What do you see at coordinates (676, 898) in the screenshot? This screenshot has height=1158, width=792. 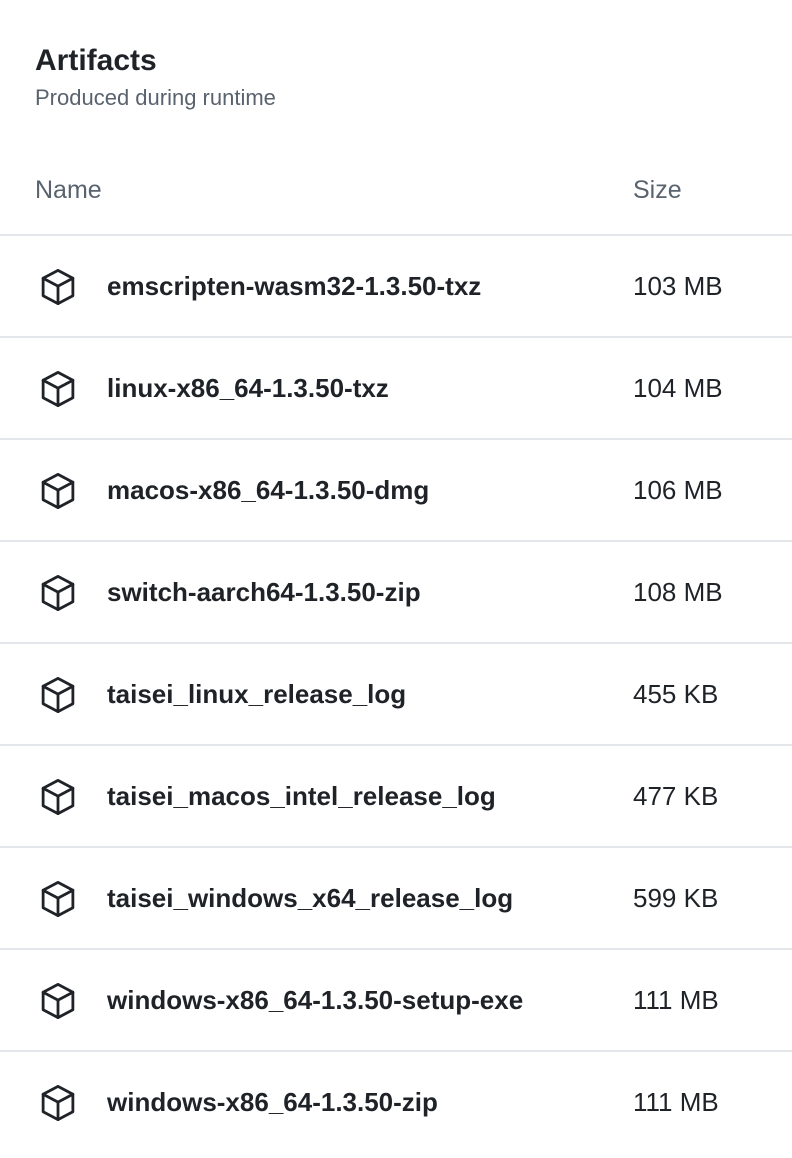 I see `artifact-size: 599 KB` at bounding box center [676, 898].